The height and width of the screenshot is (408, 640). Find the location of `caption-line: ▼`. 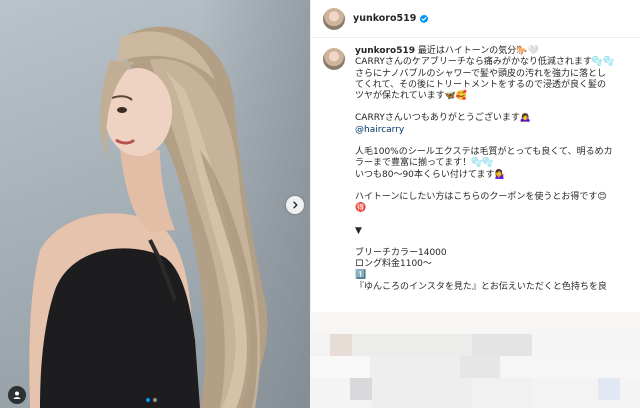

caption-line: ▼ is located at coordinates (358, 230).